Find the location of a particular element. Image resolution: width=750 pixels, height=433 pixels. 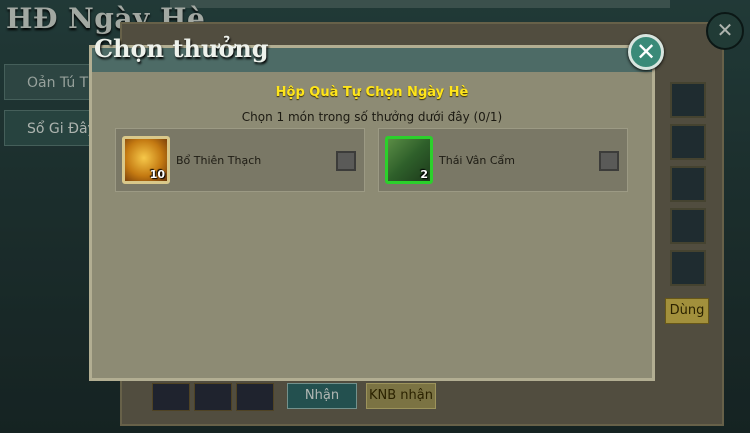

close-button: ✕ is located at coordinates (646, 52).